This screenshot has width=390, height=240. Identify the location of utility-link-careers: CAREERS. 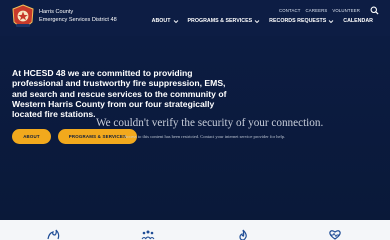
(317, 10).